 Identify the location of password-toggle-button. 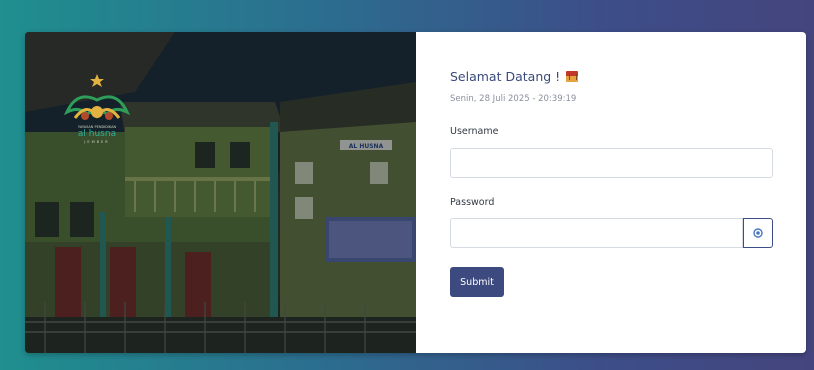
(758, 233).